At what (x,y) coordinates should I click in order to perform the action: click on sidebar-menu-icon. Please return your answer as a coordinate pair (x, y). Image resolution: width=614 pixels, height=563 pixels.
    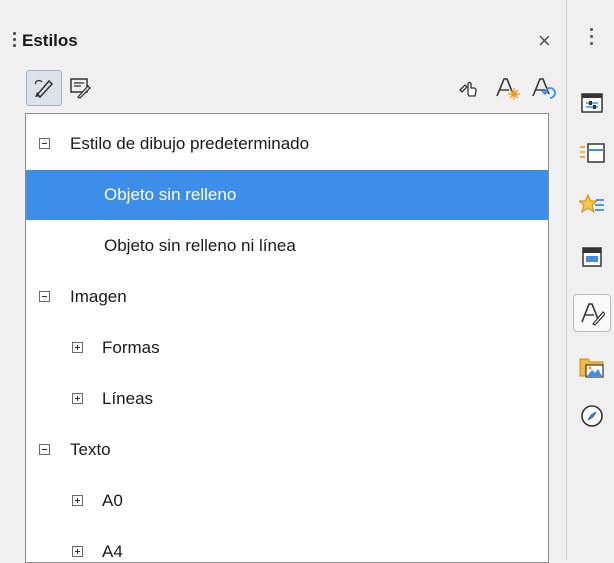
    Looking at the image, I should click on (591, 38).